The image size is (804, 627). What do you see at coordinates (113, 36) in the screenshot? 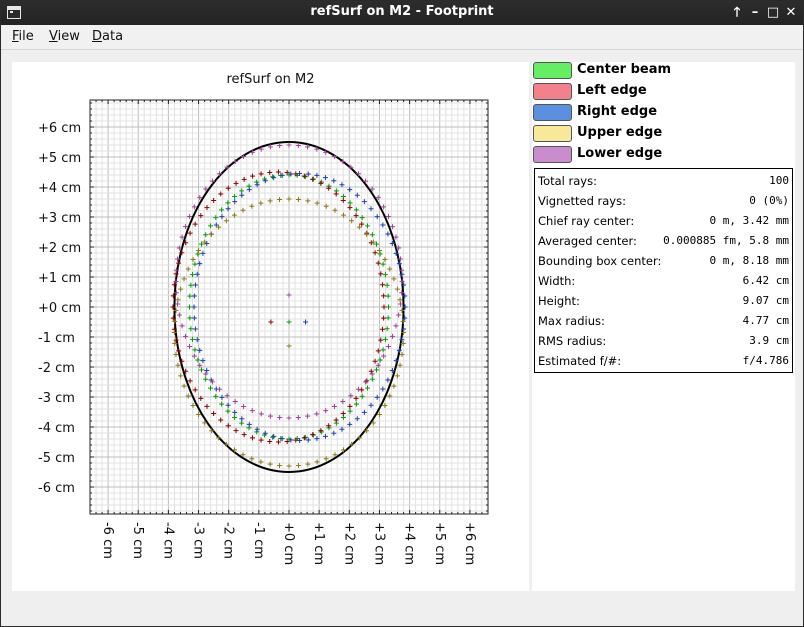
I see `menu-data-label: ata` at bounding box center [113, 36].